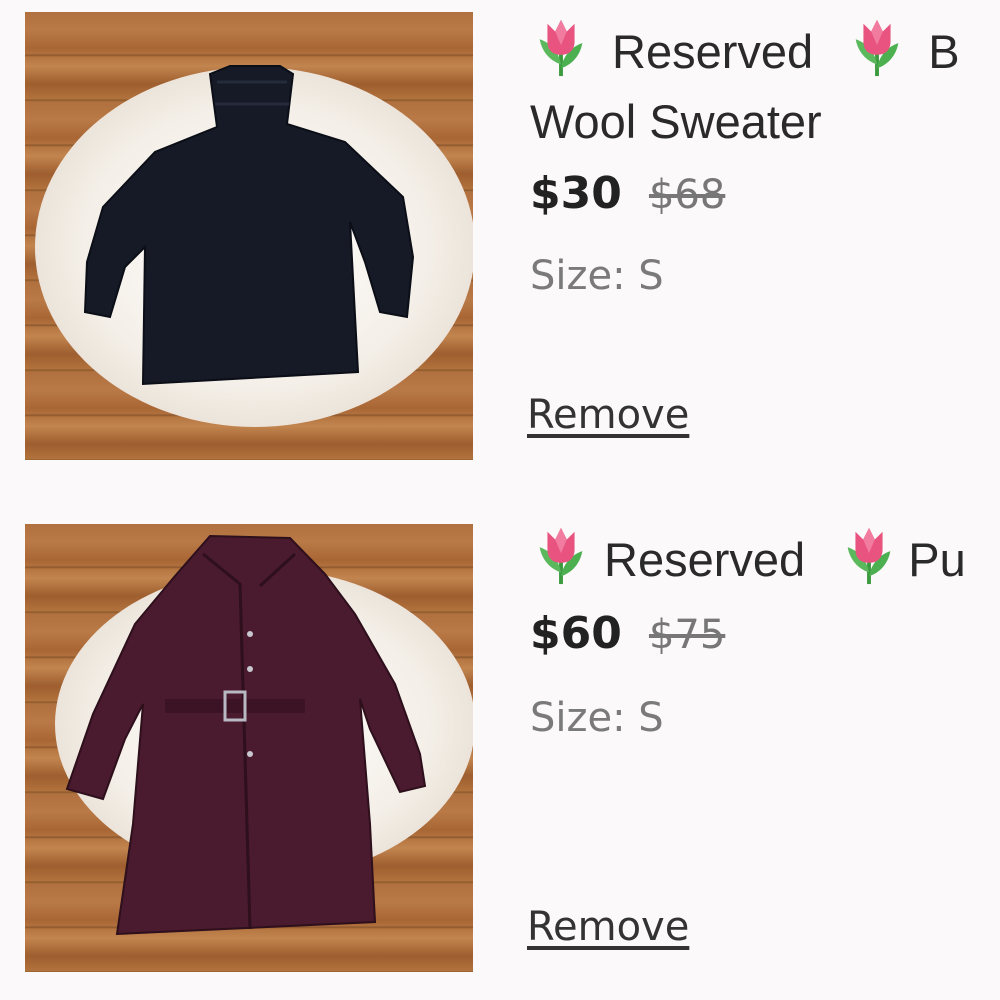 This screenshot has width=1000, height=1000. What do you see at coordinates (627, 193) in the screenshot?
I see `price-row: $30 $68` at bounding box center [627, 193].